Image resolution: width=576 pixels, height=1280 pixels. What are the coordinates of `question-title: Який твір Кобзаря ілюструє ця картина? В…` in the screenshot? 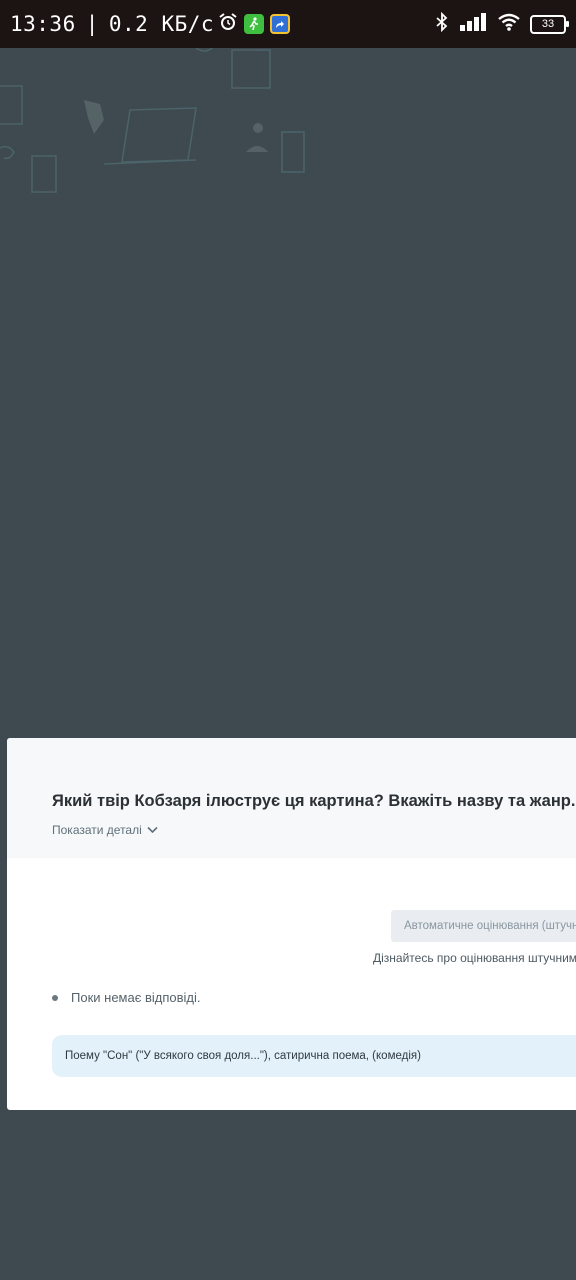 It's located at (314, 801).